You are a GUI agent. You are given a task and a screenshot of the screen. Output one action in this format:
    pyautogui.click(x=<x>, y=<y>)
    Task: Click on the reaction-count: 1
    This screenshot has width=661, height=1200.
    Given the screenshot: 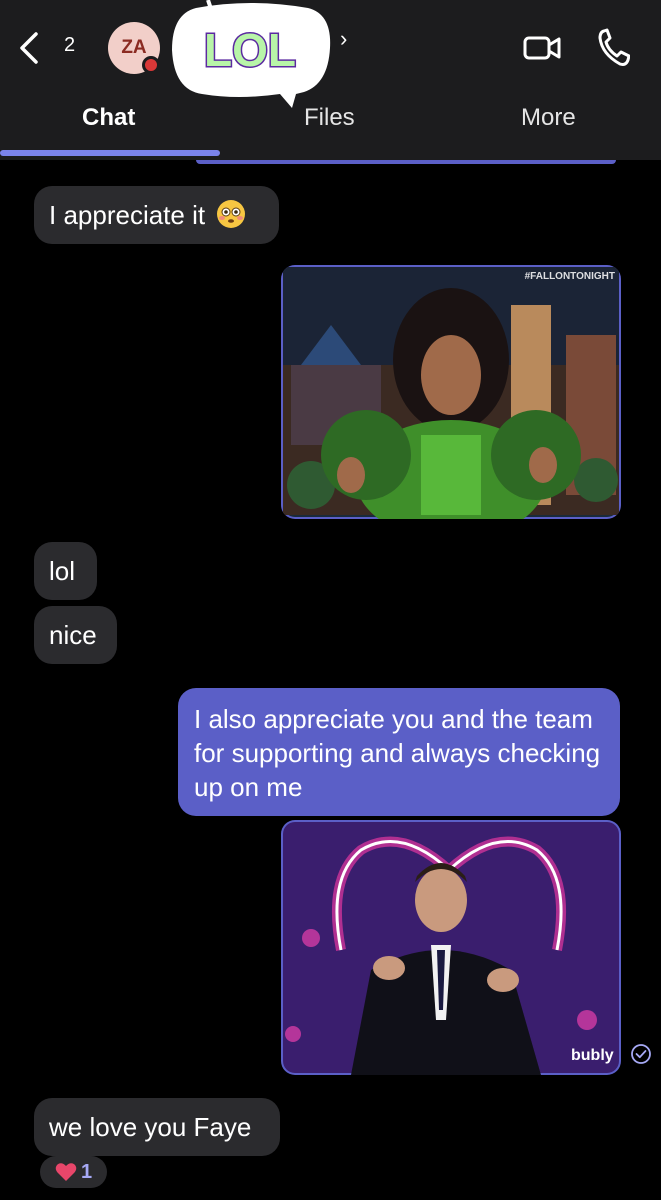 What is the action you would take?
    pyautogui.click(x=86, y=1171)
    